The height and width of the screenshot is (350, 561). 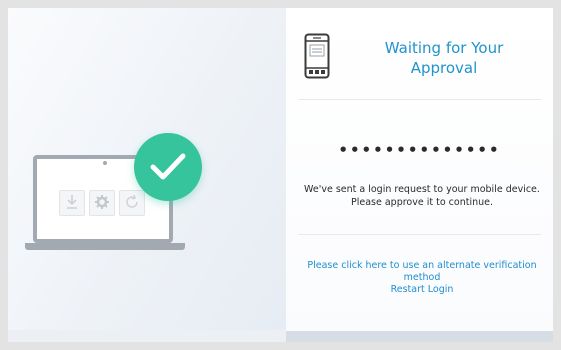 What do you see at coordinates (168, 167) in the screenshot?
I see `checkmark-icon` at bounding box center [168, 167].